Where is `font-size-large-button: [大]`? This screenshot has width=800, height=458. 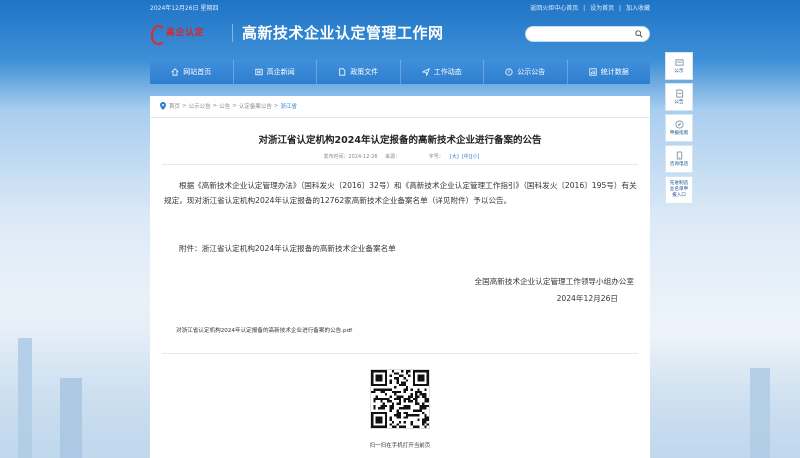
font-size-large-button: [大] is located at coordinates (454, 157).